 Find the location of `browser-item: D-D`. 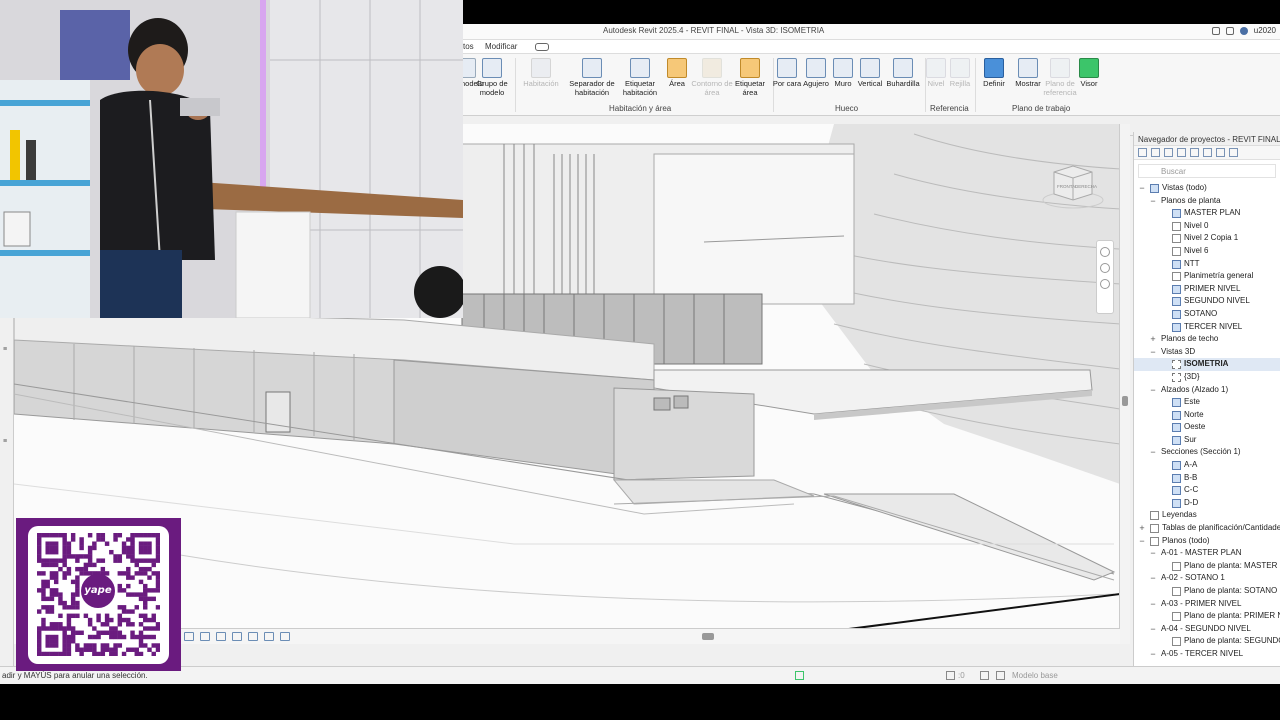

browser-item: D-D is located at coordinates (1207, 503).